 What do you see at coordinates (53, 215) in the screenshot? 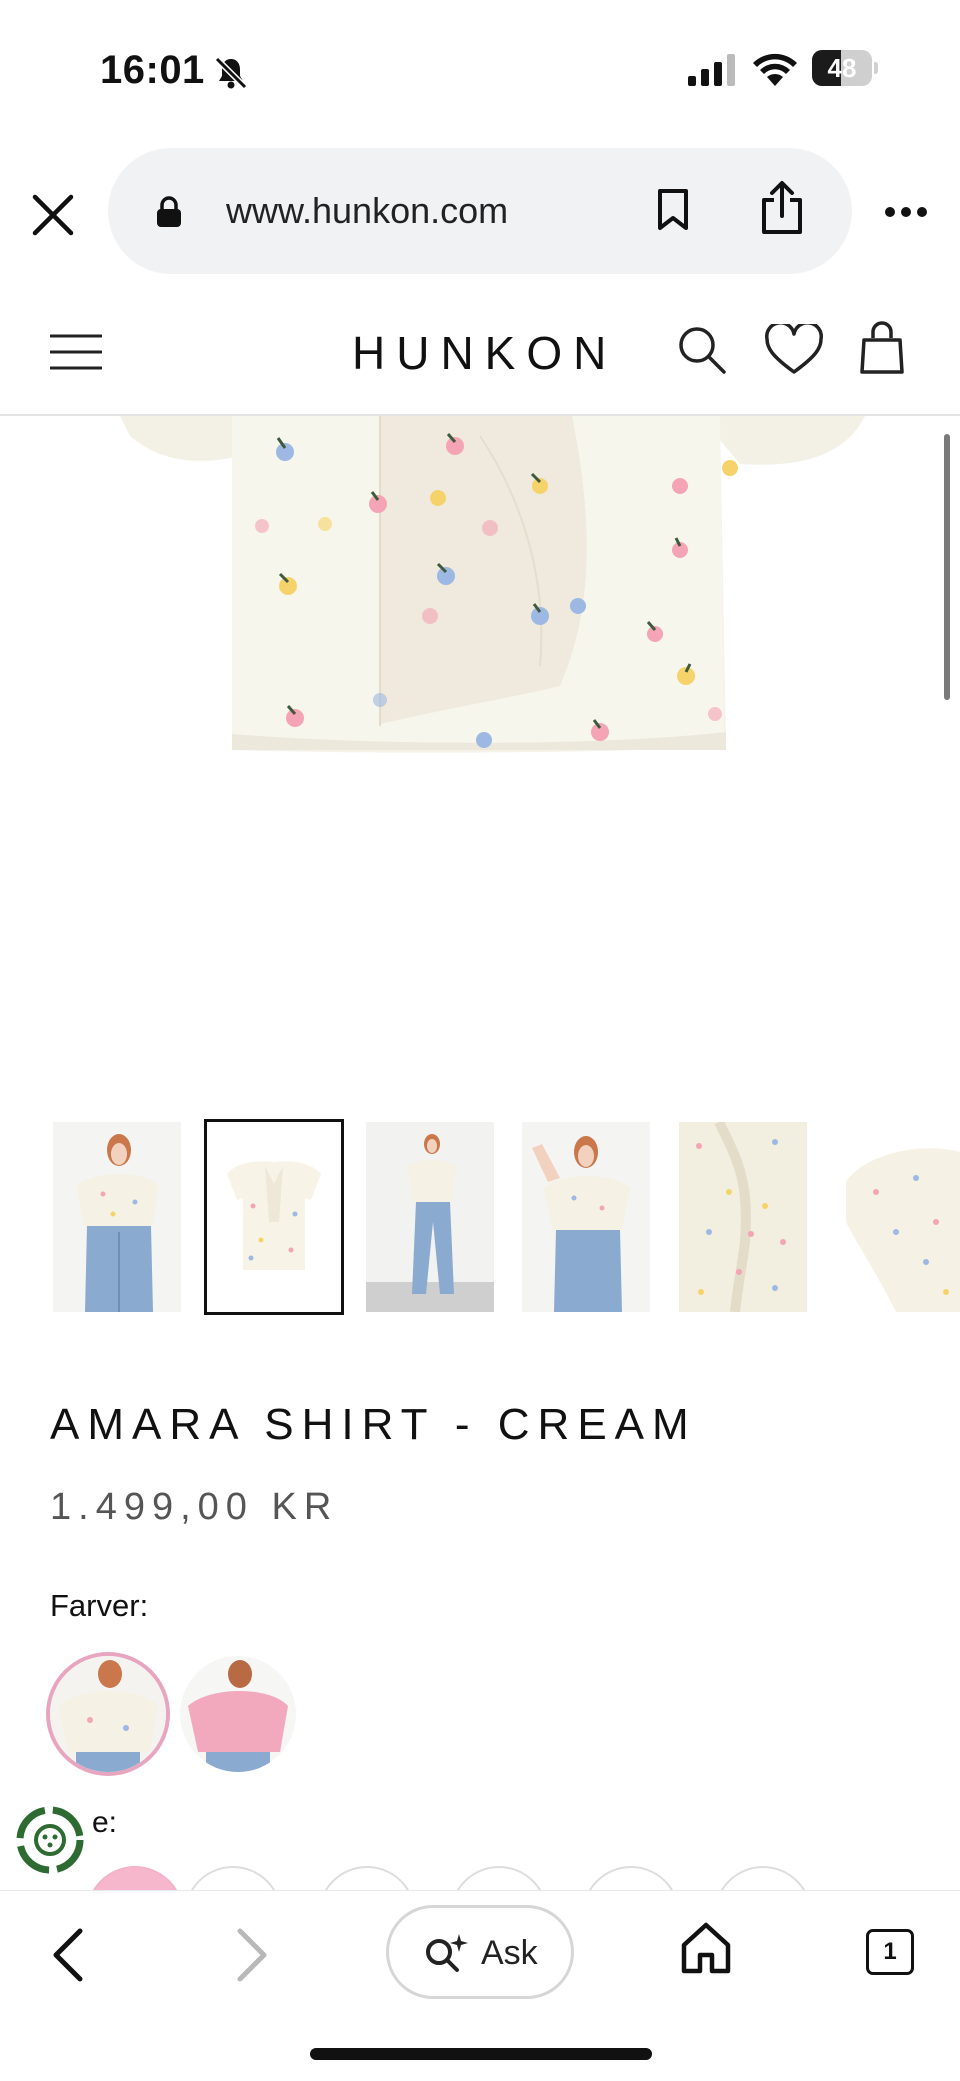
I see `close-icon` at bounding box center [53, 215].